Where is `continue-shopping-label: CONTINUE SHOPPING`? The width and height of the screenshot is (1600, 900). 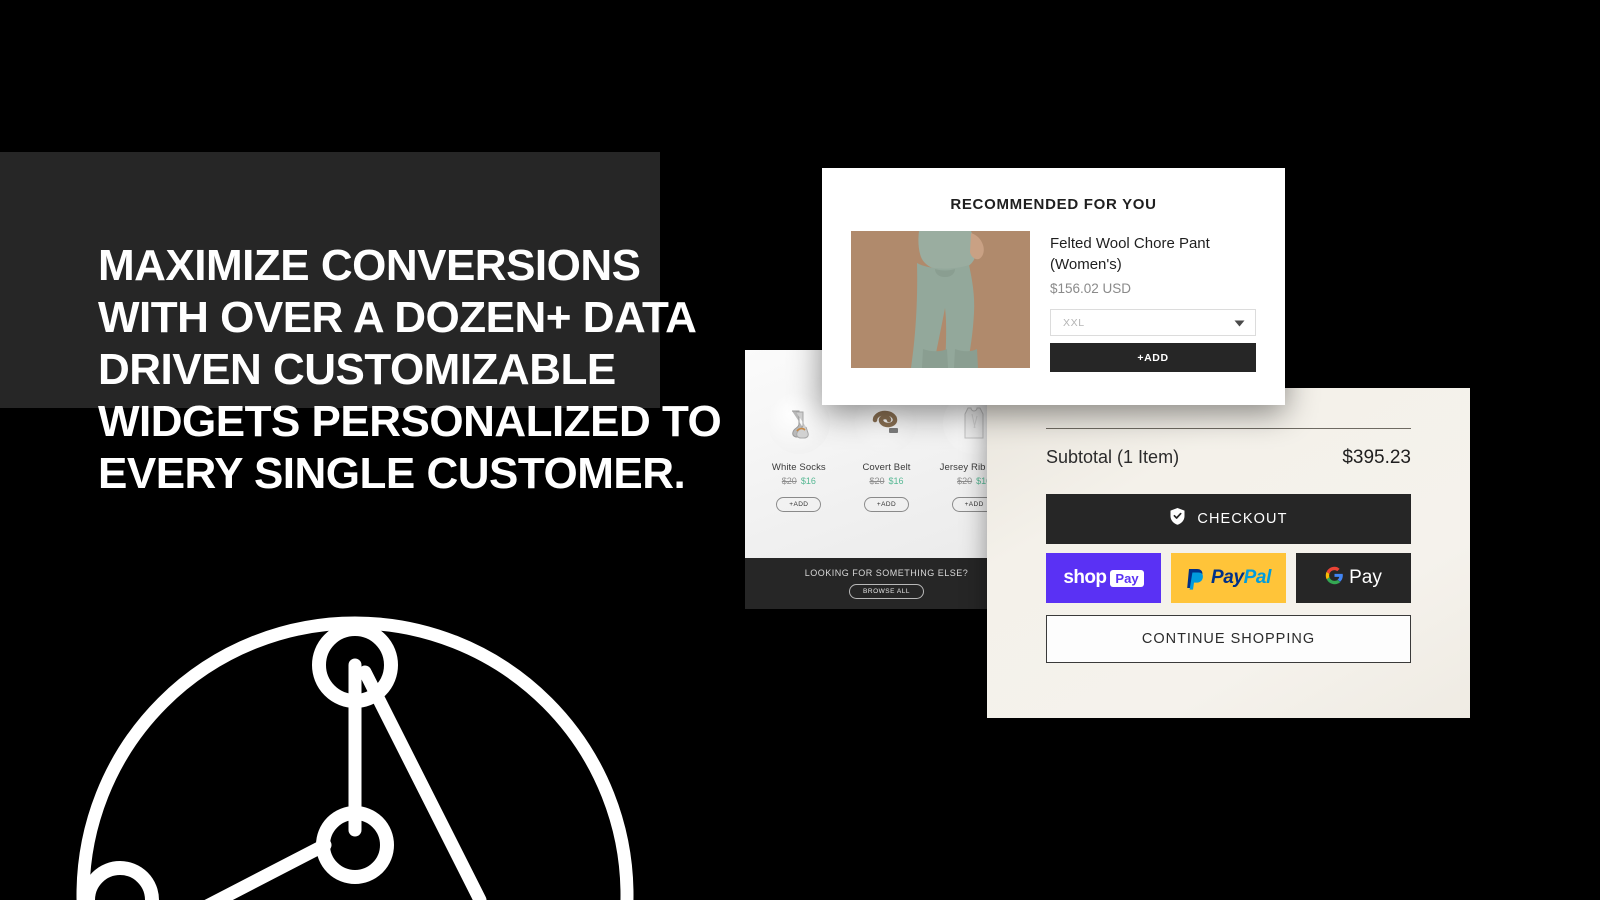
continue-shopping-label: CONTINUE SHOPPING is located at coordinates (1228, 639).